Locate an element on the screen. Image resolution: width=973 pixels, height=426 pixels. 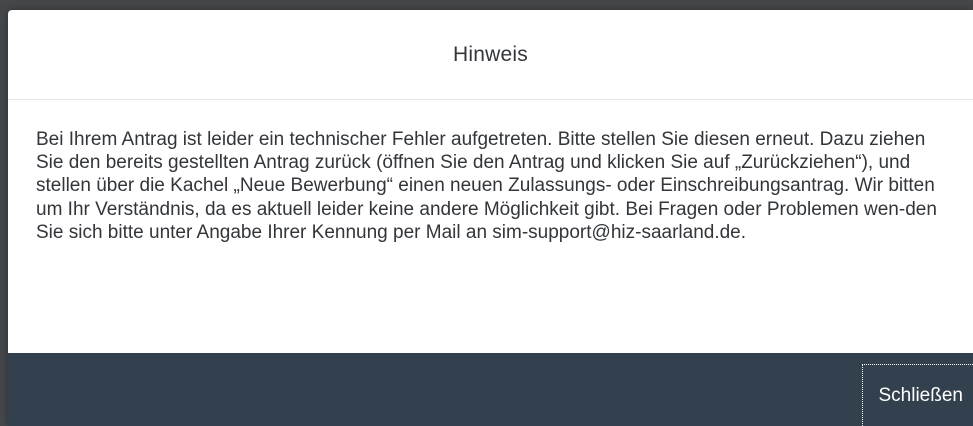
dialog-title: Hinweis is located at coordinates (490, 54).